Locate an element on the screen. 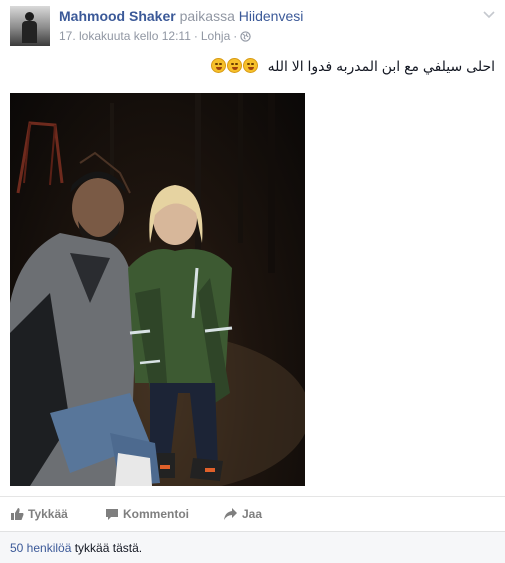 The width and height of the screenshot is (505, 563). location-link: Hiidenvesi is located at coordinates (271, 16).